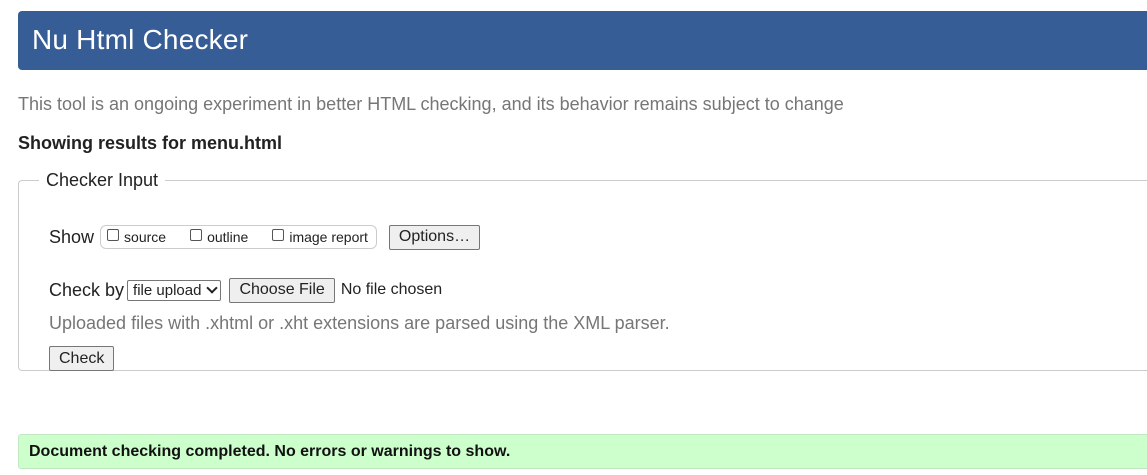 The image size is (1147, 475). Describe the element at coordinates (72, 236) in the screenshot. I see `show-label: Show` at that location.